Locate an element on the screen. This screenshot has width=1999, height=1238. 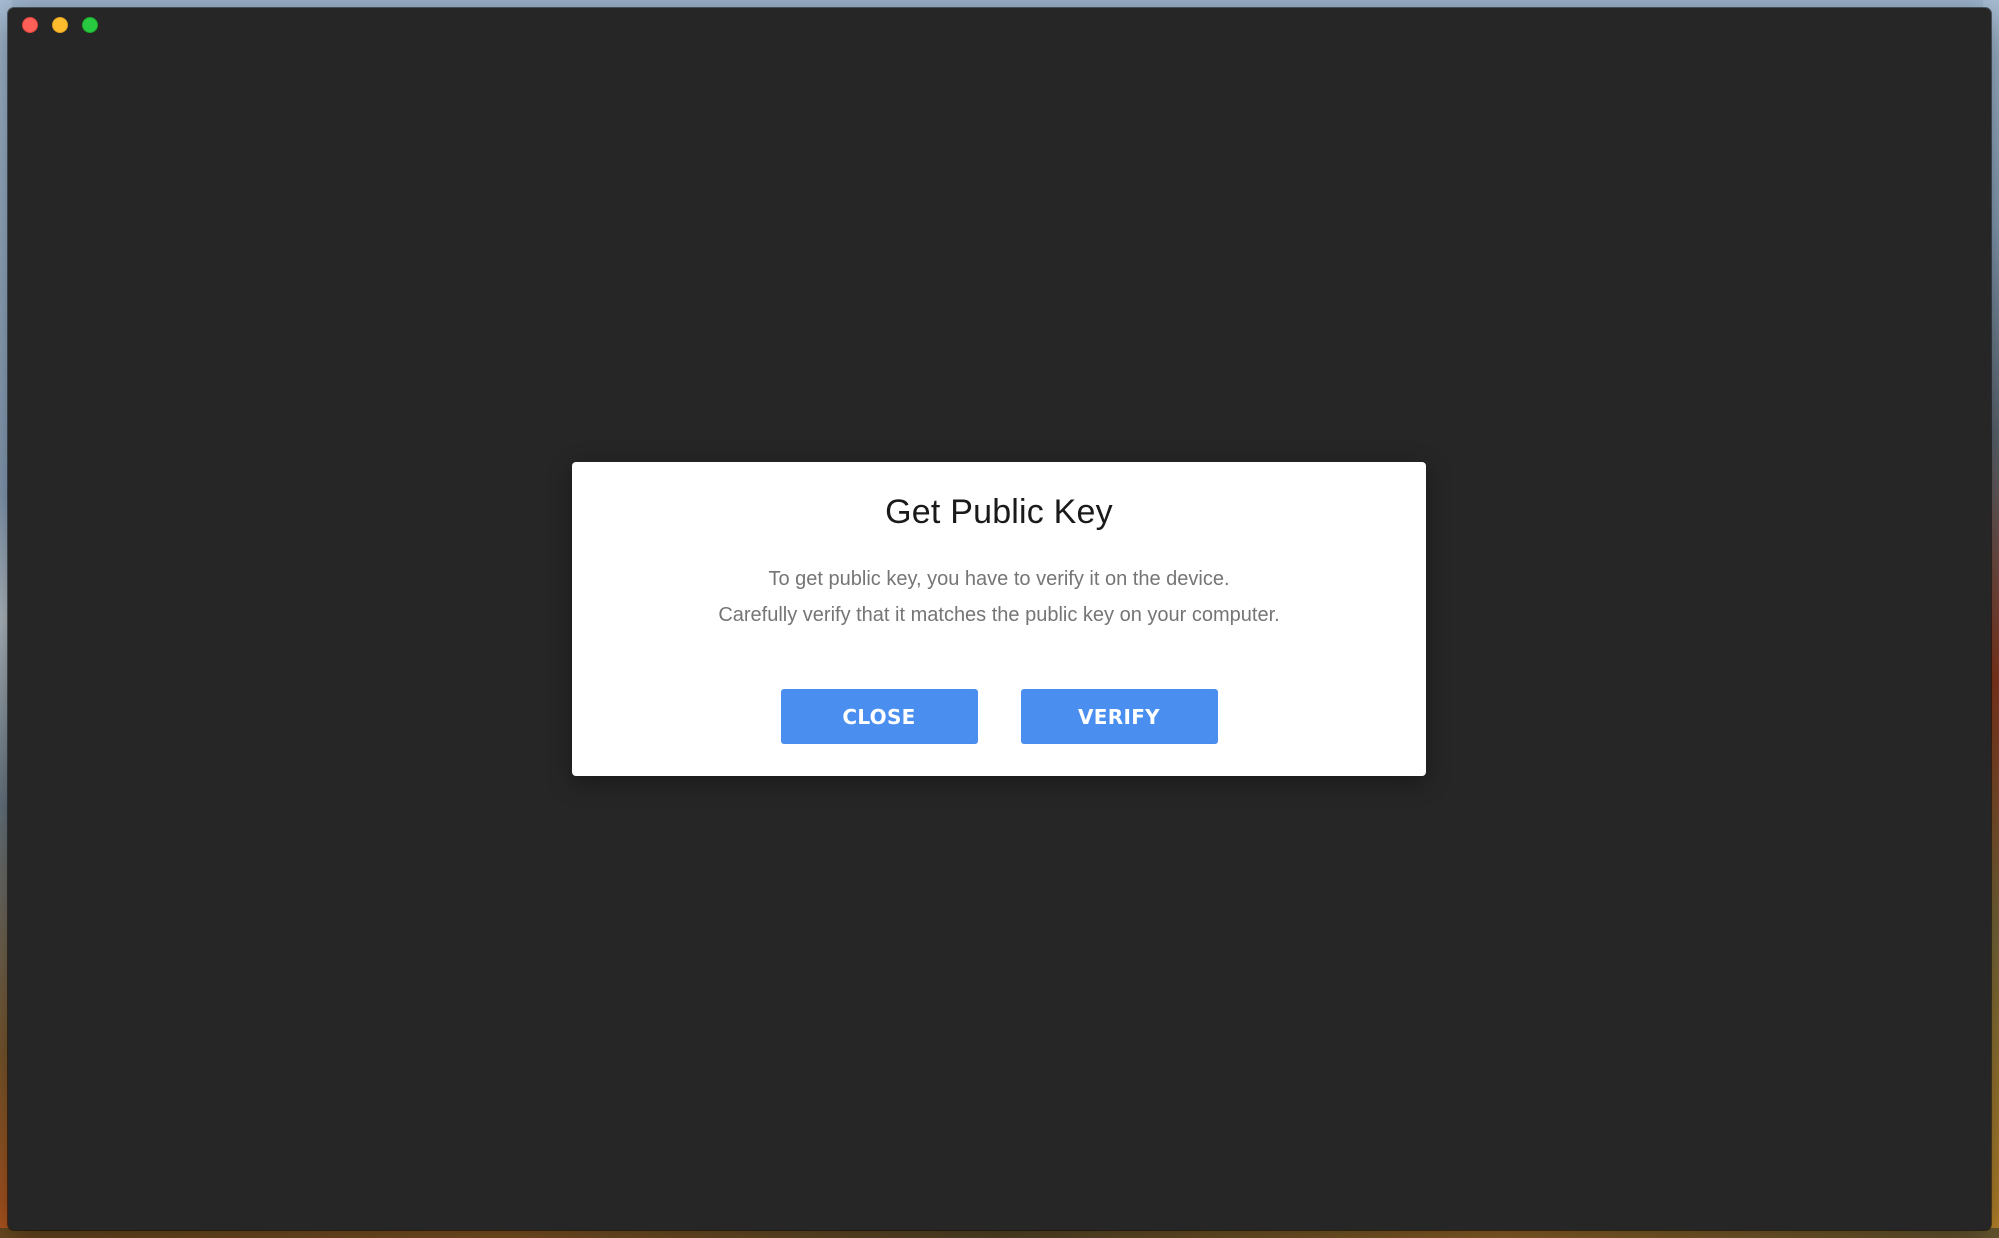
close-button: CLOSE is located at coordinates (879, 716).